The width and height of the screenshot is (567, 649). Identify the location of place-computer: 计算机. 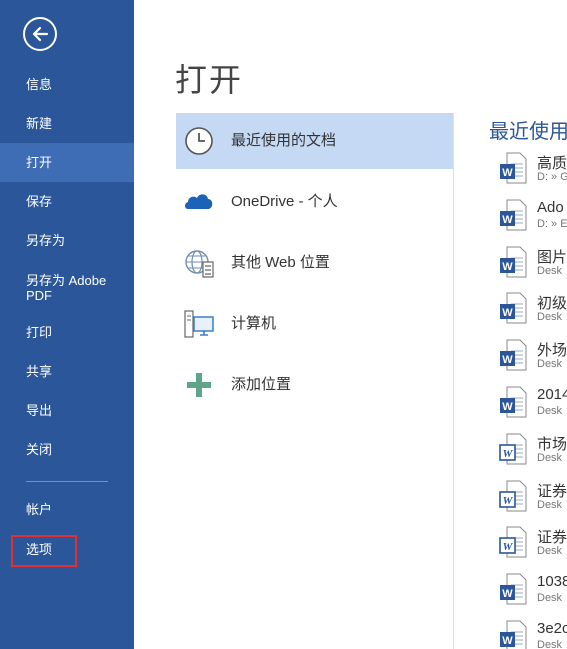
(314, 324).